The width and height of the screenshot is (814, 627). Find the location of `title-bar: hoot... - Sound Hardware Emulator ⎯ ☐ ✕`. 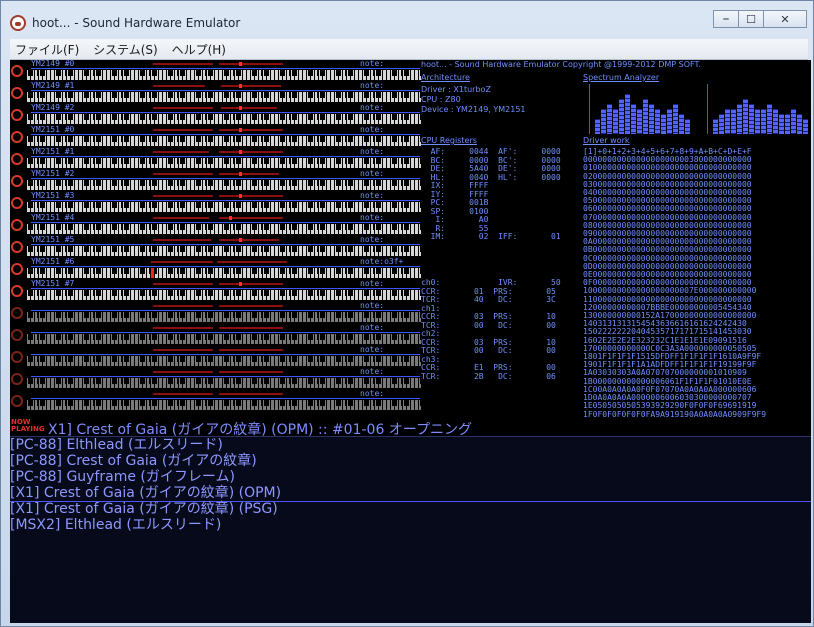

title-bar: hoot... - Sound Hardware Emulator ⎯ ☐ ✕ is located at coordinates (407, 19).